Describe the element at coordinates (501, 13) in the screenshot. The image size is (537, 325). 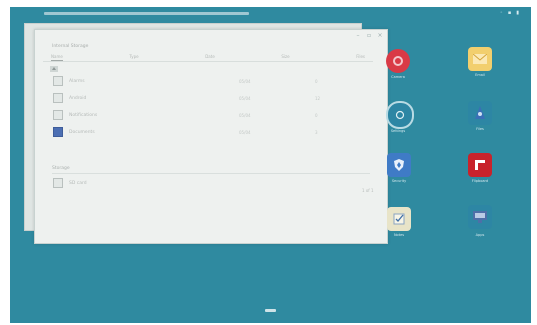
I see `wifi-icon: ◦` at that location.